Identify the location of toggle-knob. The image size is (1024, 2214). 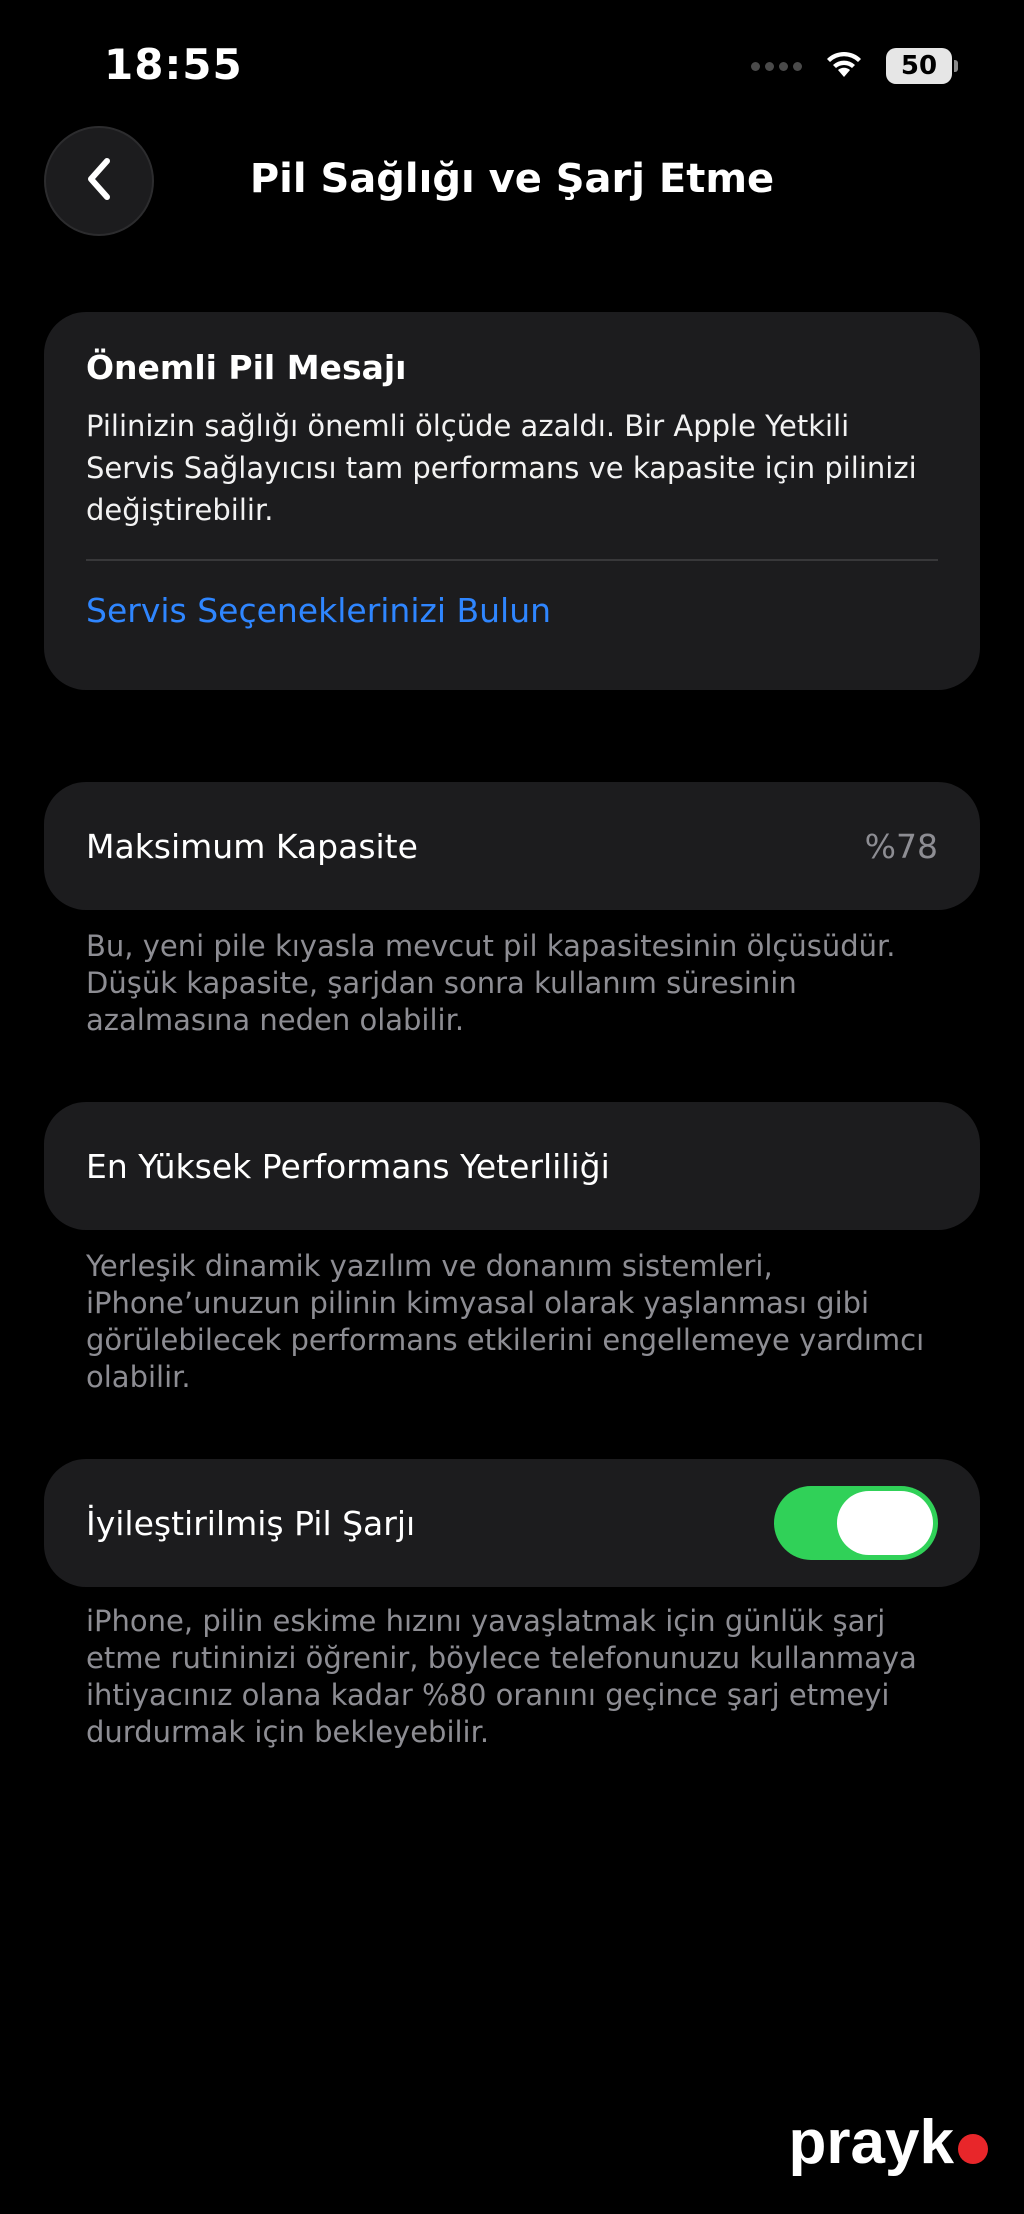
(885, 1523).